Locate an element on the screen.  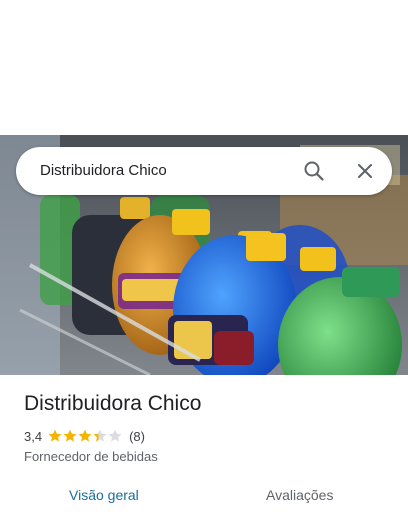
rating-stars is located at coordinates (85, 436).